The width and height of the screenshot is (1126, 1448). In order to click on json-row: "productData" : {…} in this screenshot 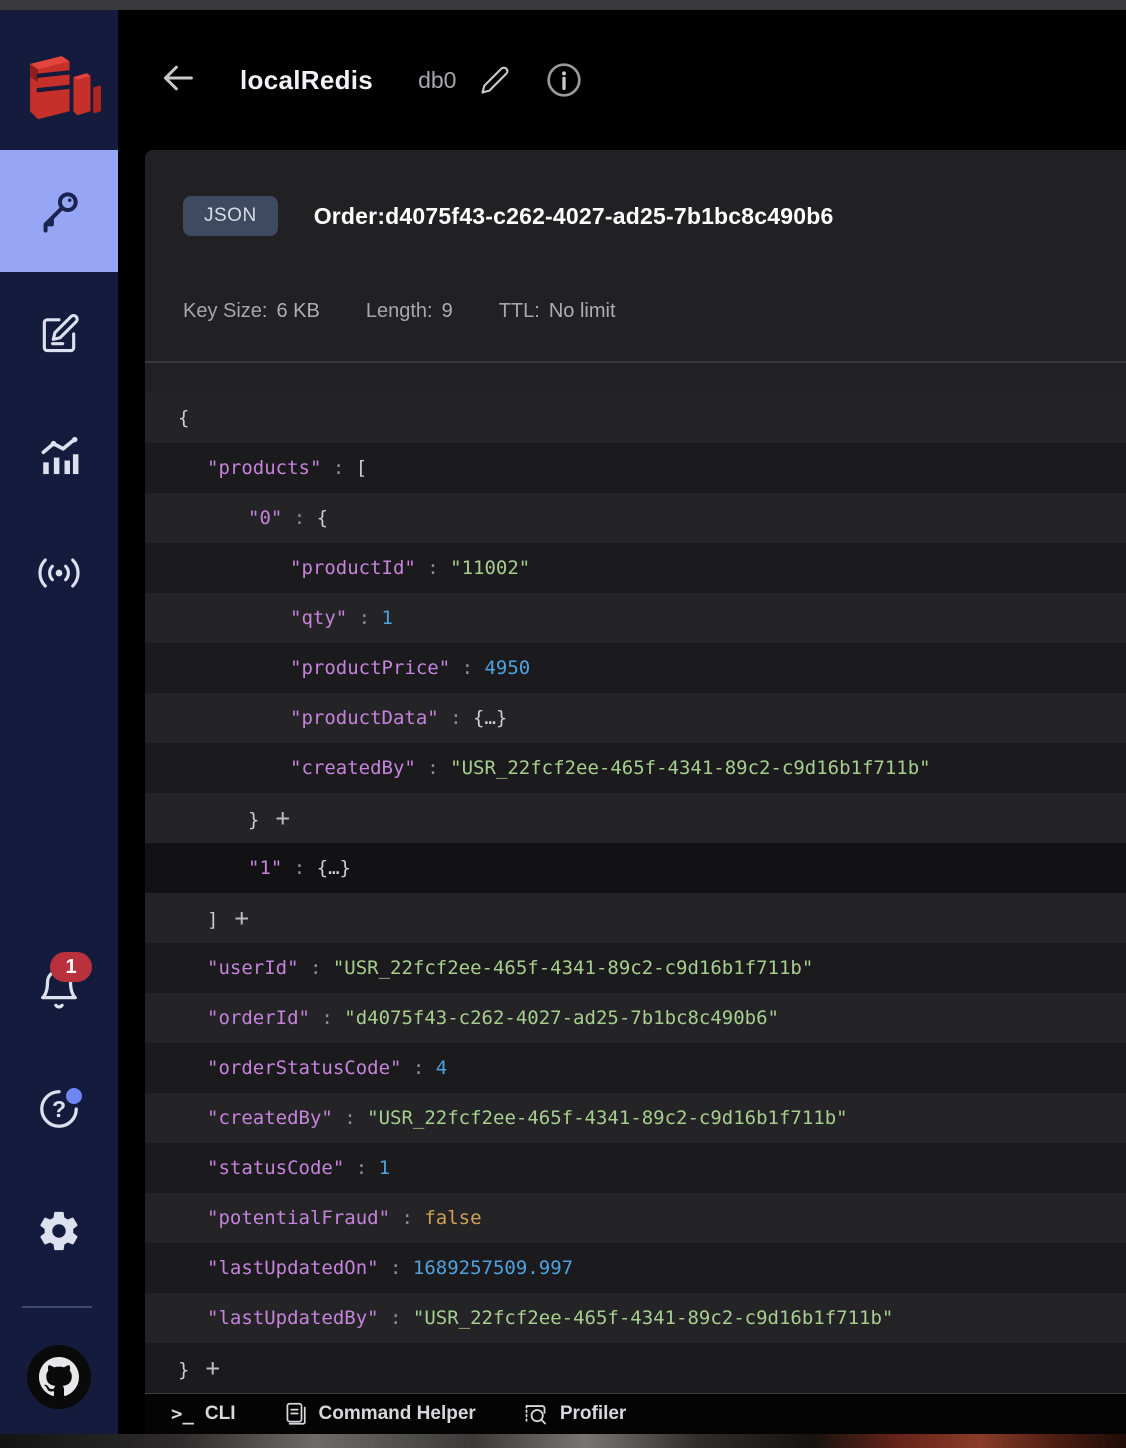, I will do `click(635, 718)`.